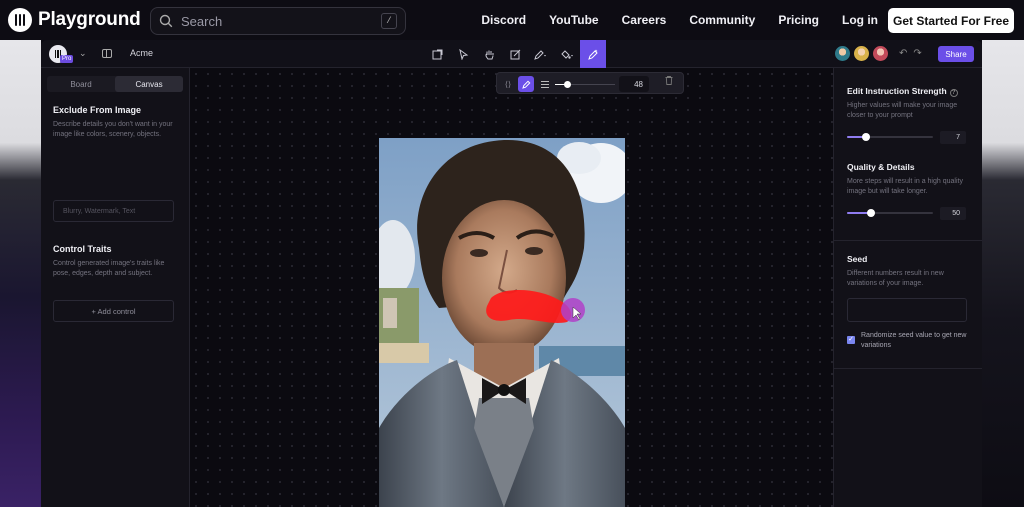 This screenshot has width=1024, height=507. What do you see at coordinates (897, 91) in the screenshot?
I see `instruction-strength-label: Edit Instruction Strength` at bounding box center [897, 91].